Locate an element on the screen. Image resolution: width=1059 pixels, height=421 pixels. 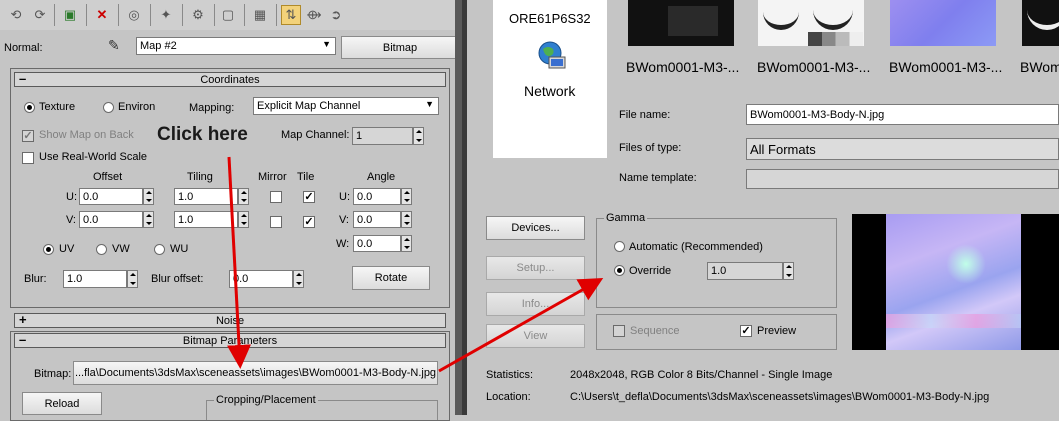
arrow-to-override is located at coordinates (521, 325).